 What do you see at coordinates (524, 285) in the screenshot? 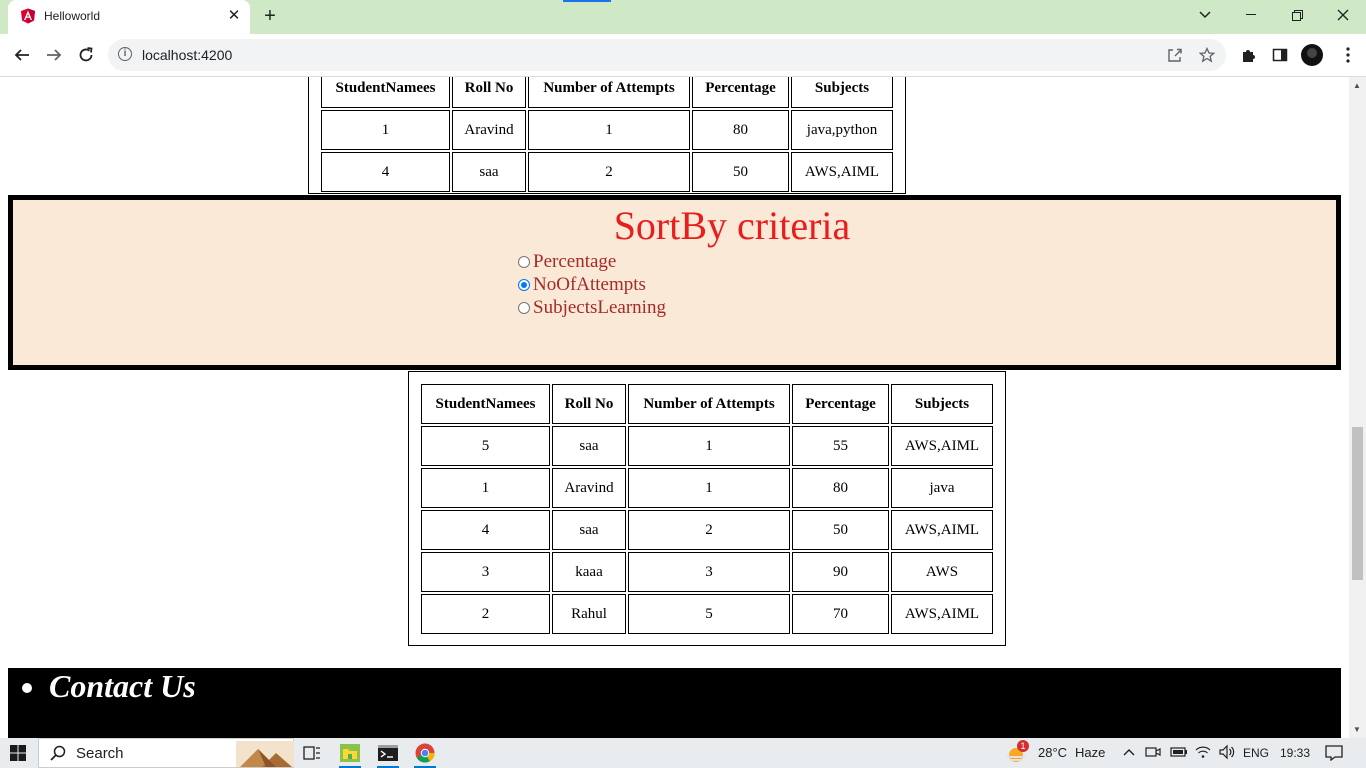
I see `radio-attempts` at bounding box center [524, 285].